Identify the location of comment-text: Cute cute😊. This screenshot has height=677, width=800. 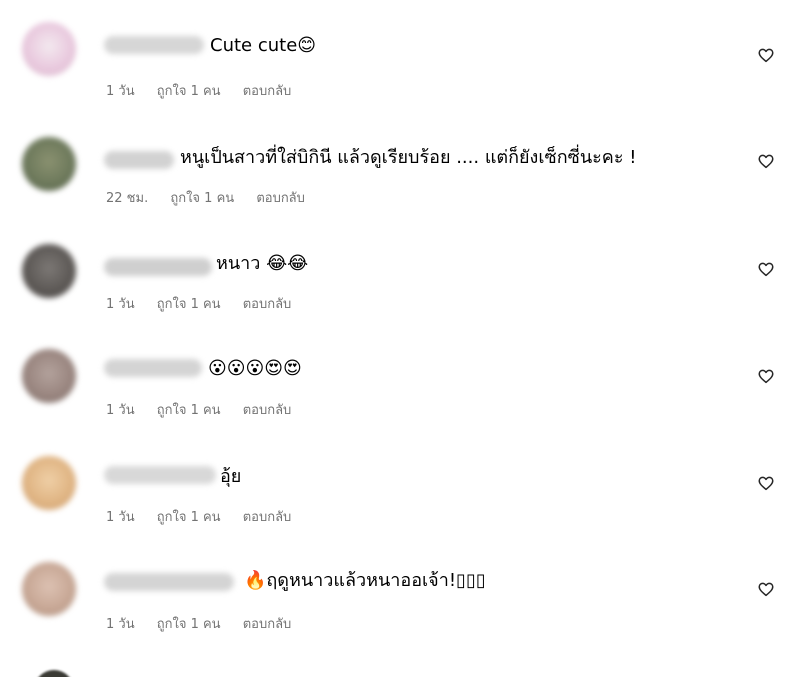
(263, 45).